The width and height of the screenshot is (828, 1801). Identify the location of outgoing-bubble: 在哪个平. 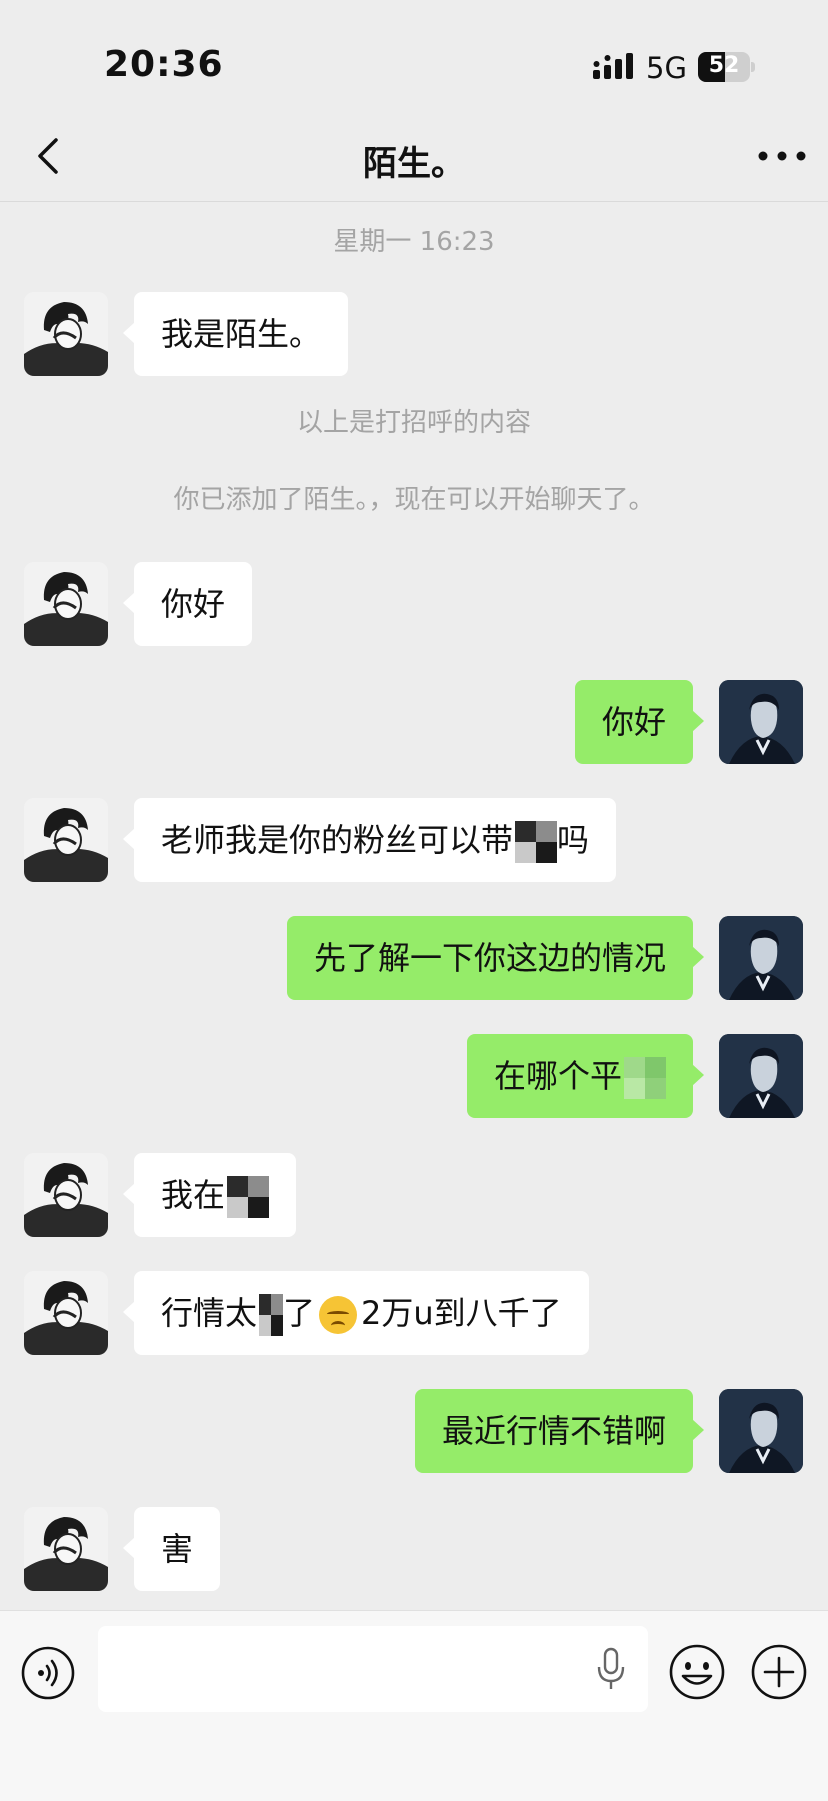
(585, 1076).